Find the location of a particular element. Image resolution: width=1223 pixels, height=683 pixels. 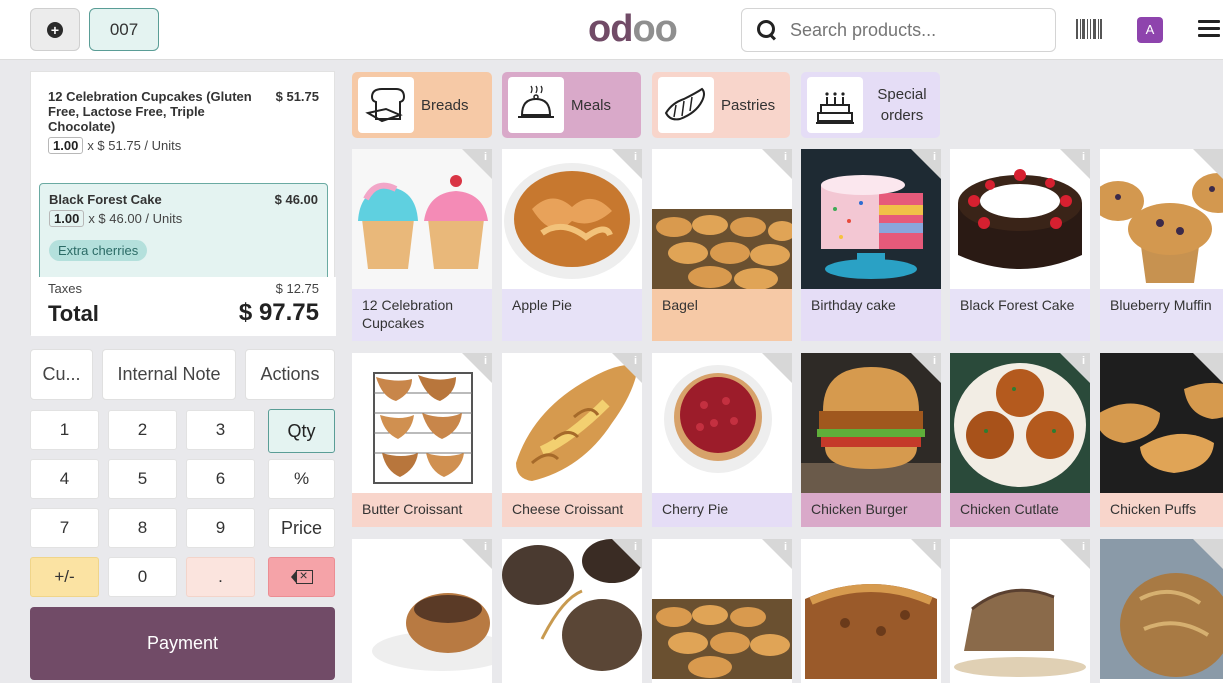

product-card is located at coordinates (1161, 611).